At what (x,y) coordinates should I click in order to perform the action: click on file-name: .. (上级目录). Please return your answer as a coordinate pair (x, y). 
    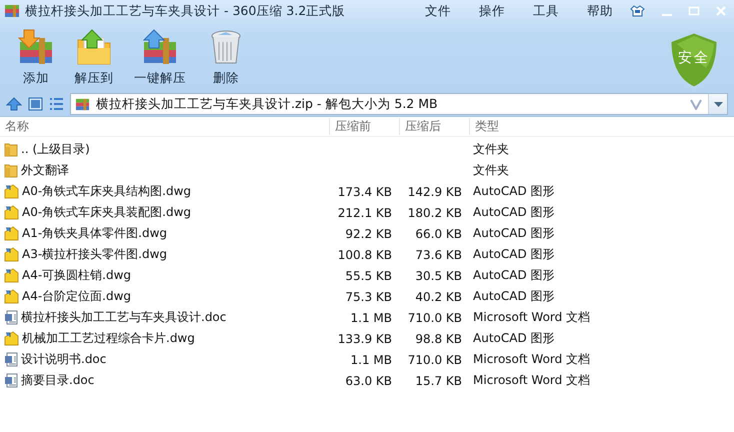
    Looking at the image, I should click on (55, 149).